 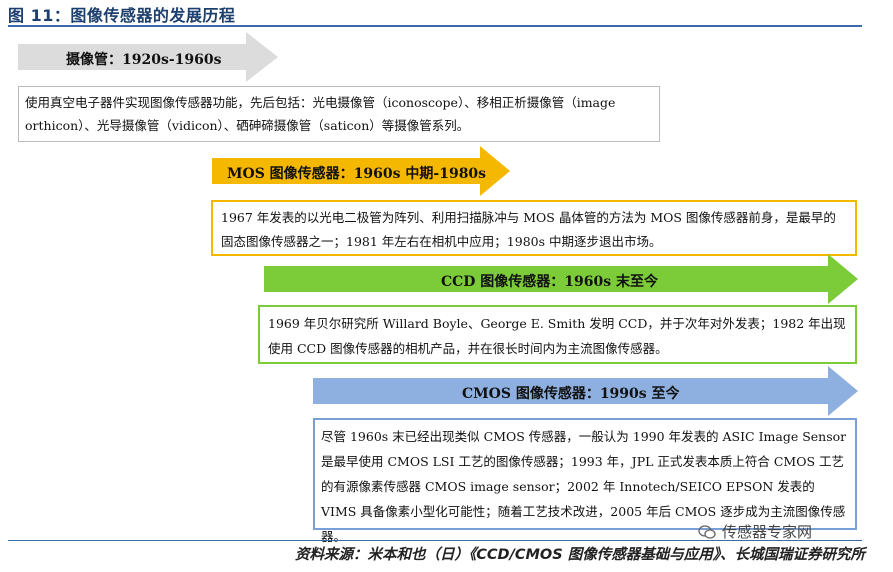 What do you see at coordinates (571, 394) in the screenshot?
I see `stage-4-label: CMOS 图像传感器：1990s 至今` at bounding box center [571, 394].